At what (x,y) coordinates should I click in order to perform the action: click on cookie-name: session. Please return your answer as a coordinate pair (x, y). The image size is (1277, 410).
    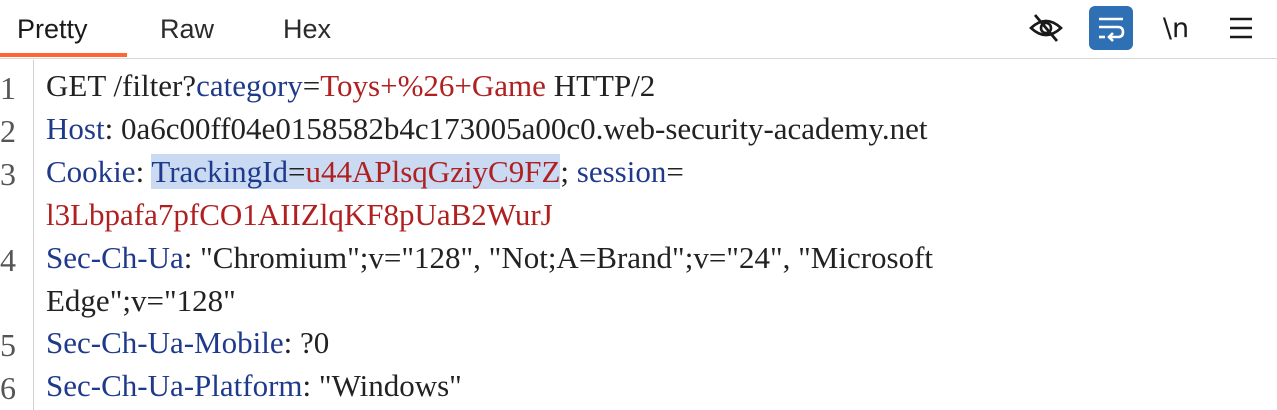
    Looking at the image, I should click on (621, 171).